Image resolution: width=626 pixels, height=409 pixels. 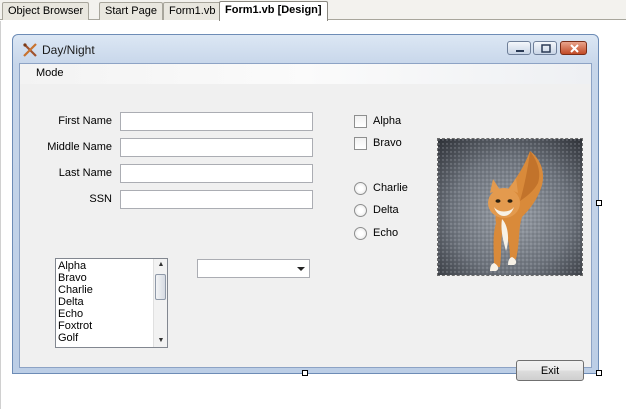 What do you see at coordinates (360, 188) in the screenshot?
I see `charlie-radio` at bounding box center [360, 188].